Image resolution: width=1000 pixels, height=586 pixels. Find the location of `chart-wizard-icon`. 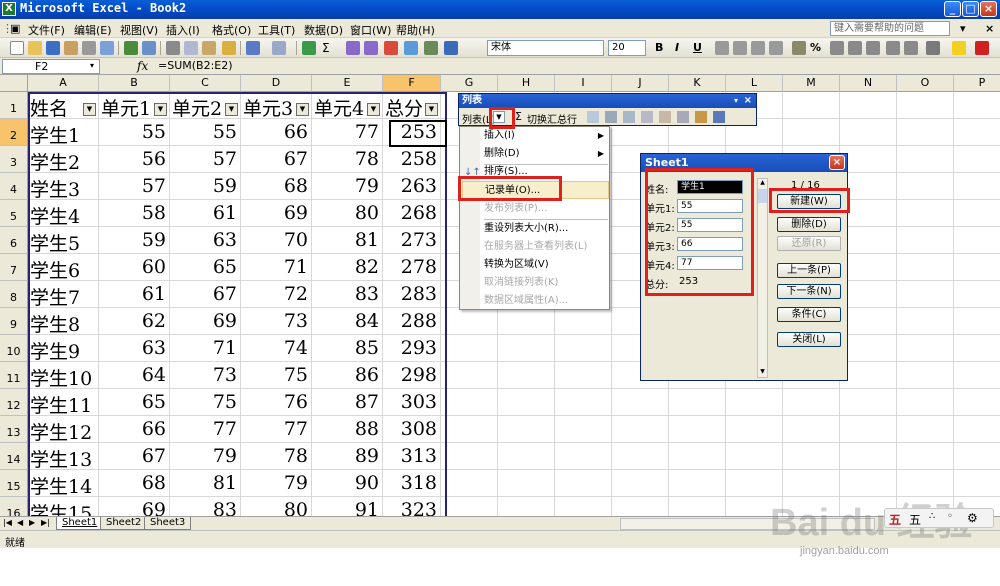

chart-wizard-icon is located at coordinates (391, 48).